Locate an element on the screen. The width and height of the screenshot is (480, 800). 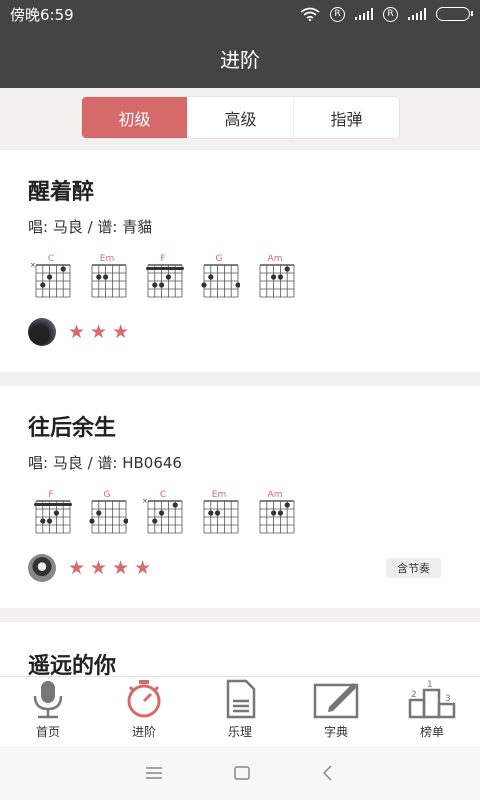
song-title: 往后余生 is located at coordinates (72, 428).